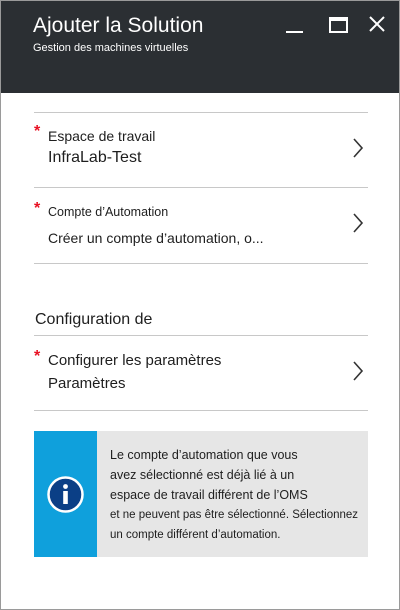  What do you see at coordinates (204, 455) in the screenshot?
I see `info-line: Le compte d’automation que vous` at bounding box center [204, 455].